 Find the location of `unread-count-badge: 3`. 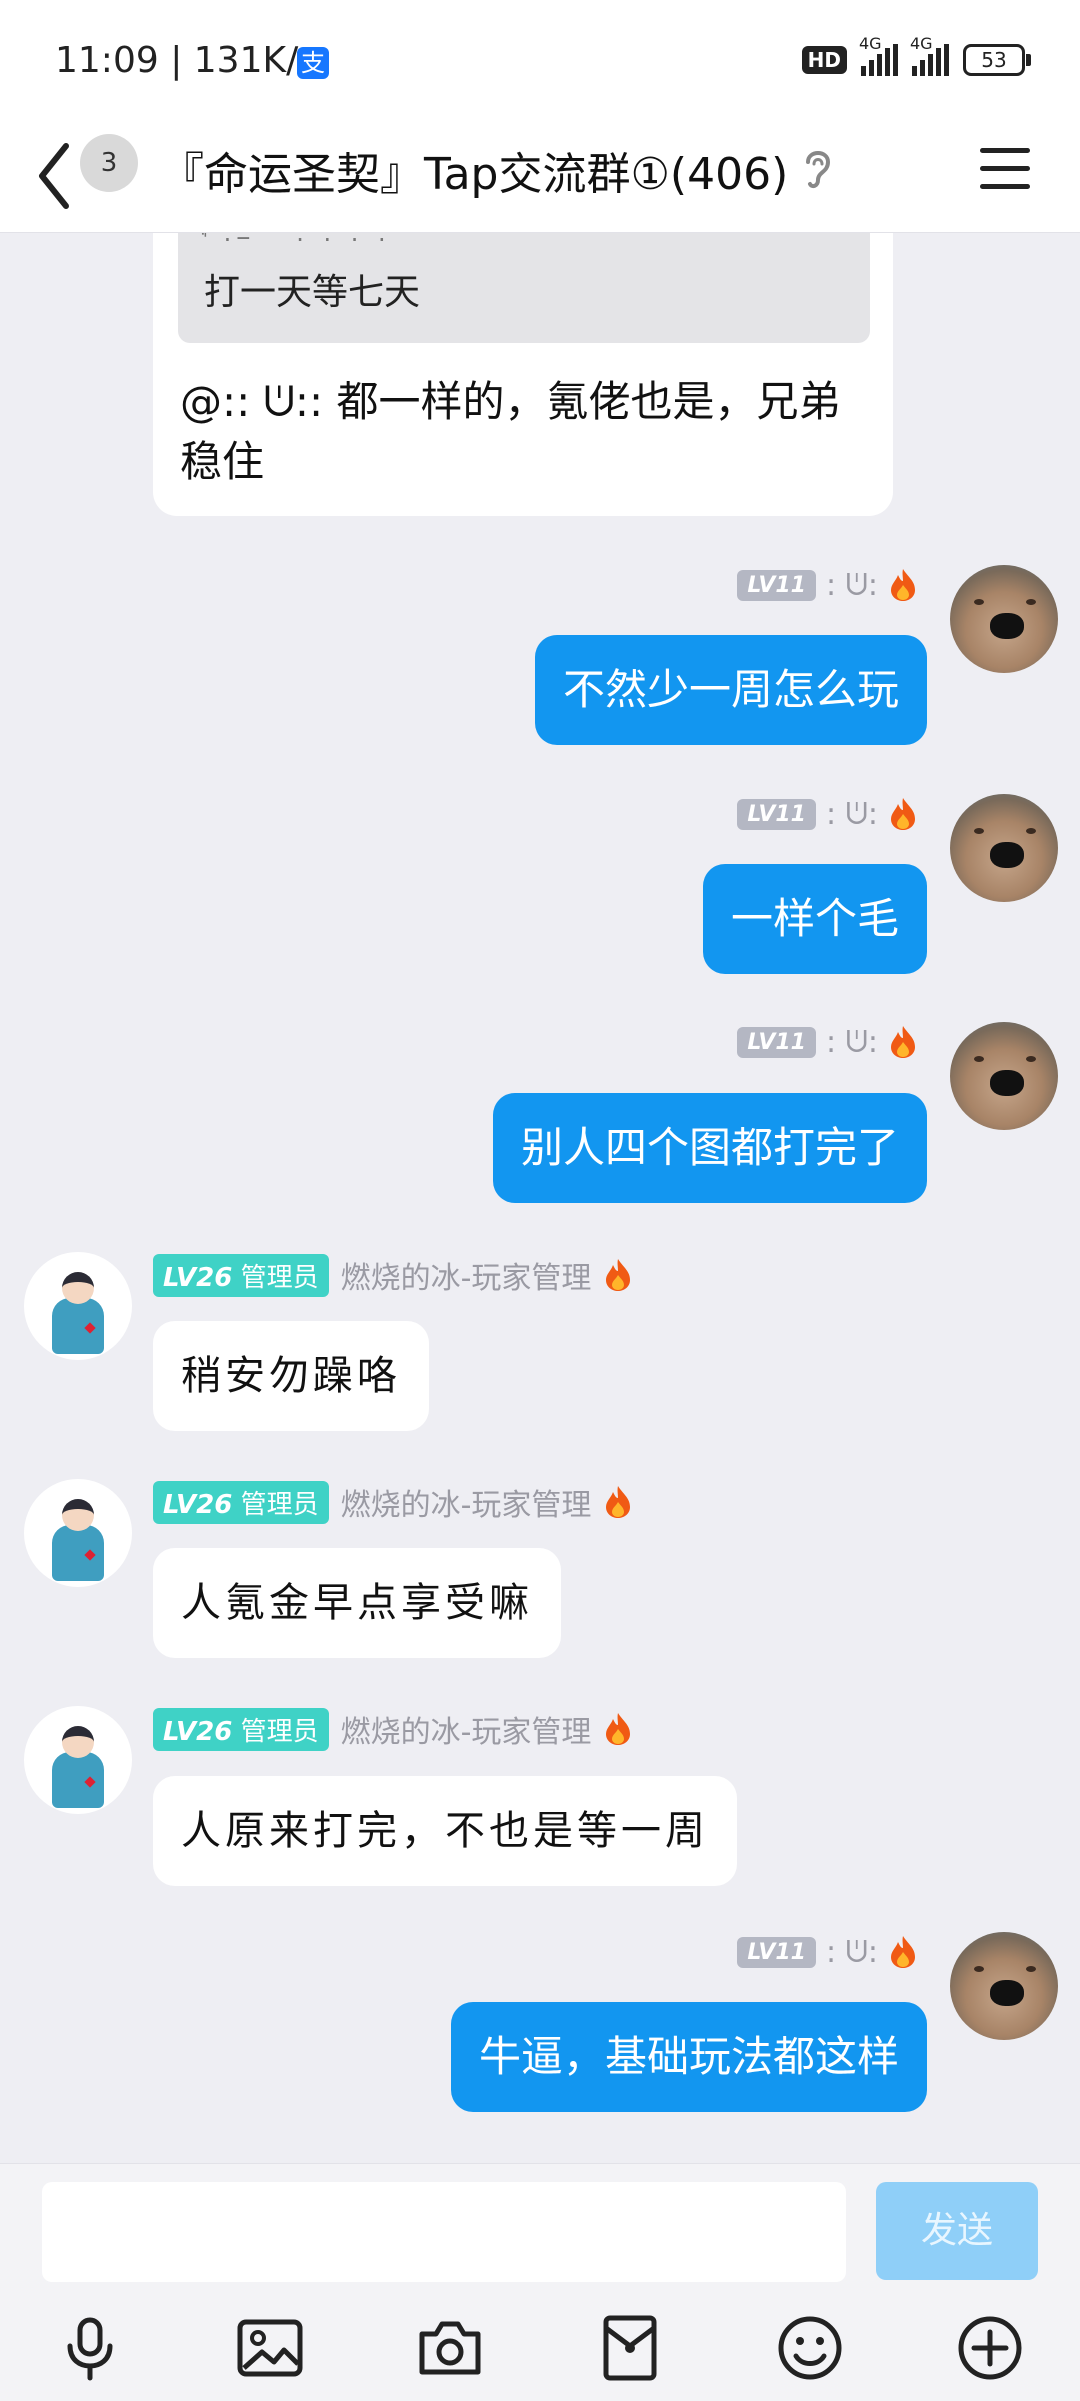

unread-count-badge: 3 is located at coordinates (109, 163).